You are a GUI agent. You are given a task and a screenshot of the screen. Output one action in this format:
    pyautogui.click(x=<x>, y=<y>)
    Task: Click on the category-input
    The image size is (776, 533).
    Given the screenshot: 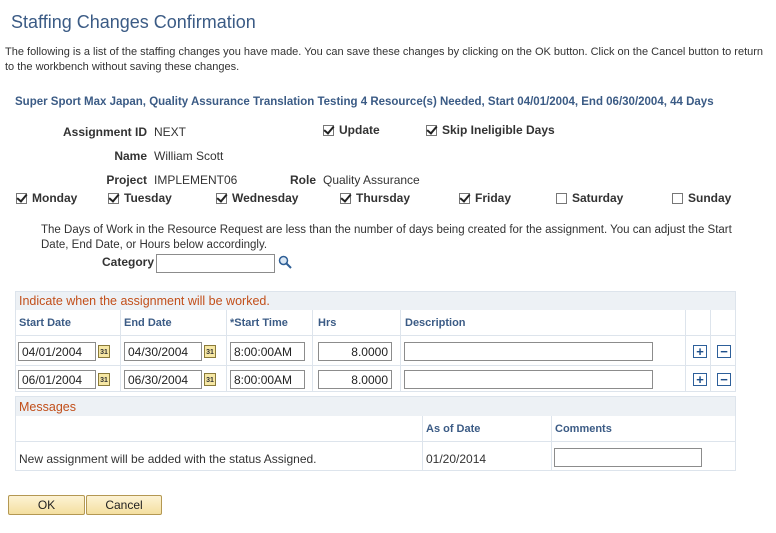 What is the action you would take?
    pyautogui.click(x=215, y=263)
    